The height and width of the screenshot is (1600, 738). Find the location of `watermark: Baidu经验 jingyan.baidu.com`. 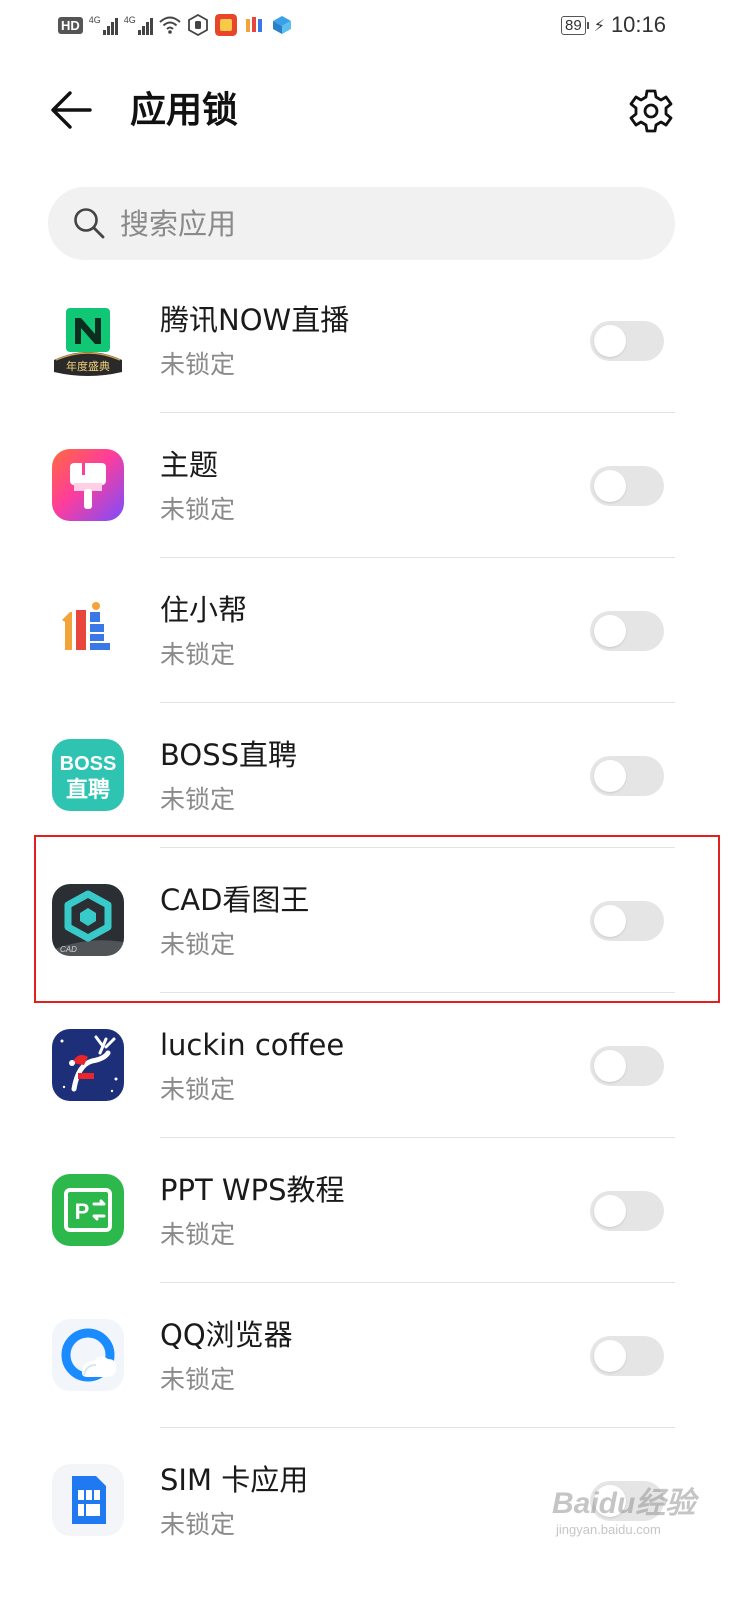

watermark: Baidu经验 jingyan.baidu.com is located at coordinates (627, 1510).